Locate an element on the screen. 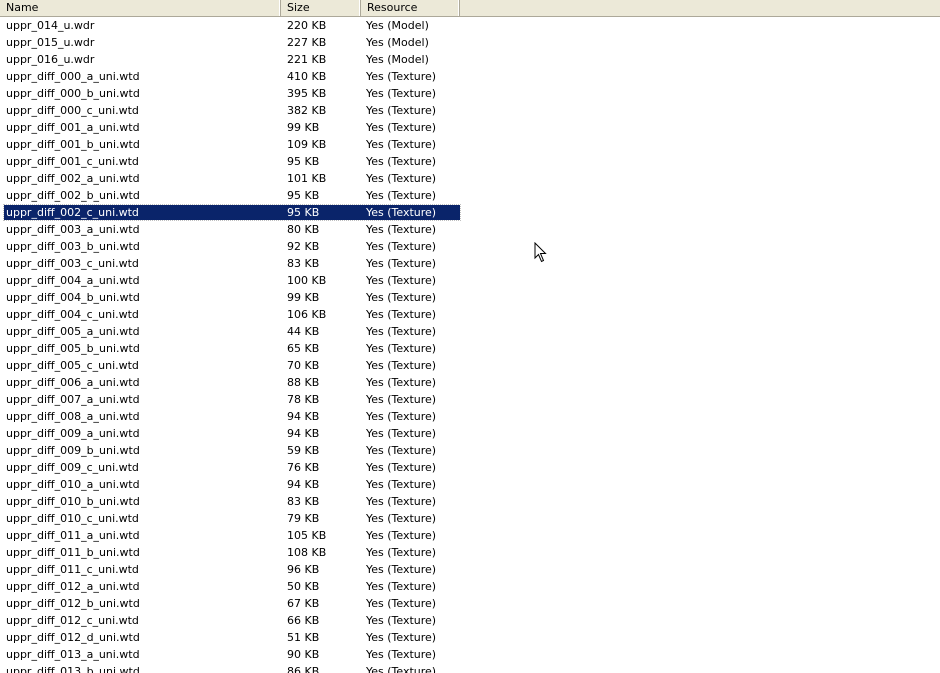 Image resolution: width=940 pixels, height=673 pixels. cell-resource: Yes (Model) is located at coordinates (397, 59).